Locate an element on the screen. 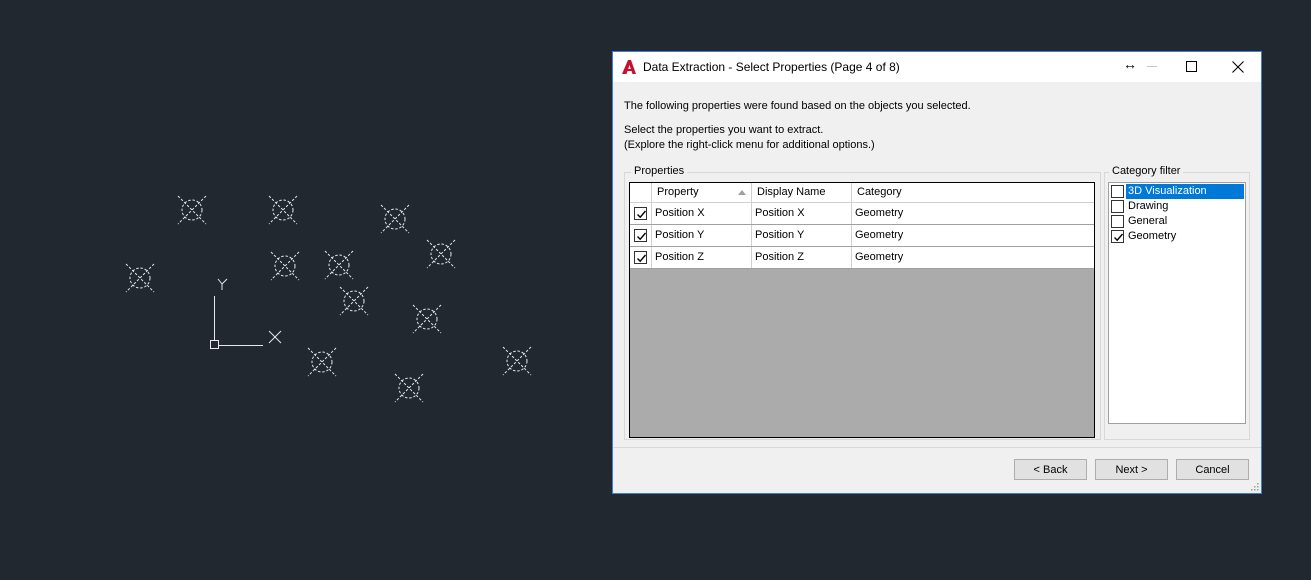  column-header-display-name: Display Name is located at coordinates (802, 192).